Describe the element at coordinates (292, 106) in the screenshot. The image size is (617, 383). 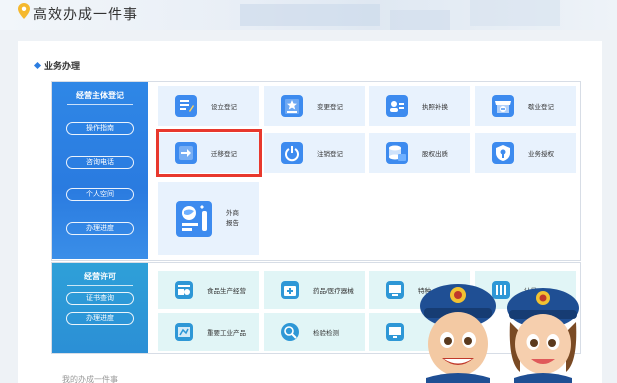
I see `star-document-icon` at that location.